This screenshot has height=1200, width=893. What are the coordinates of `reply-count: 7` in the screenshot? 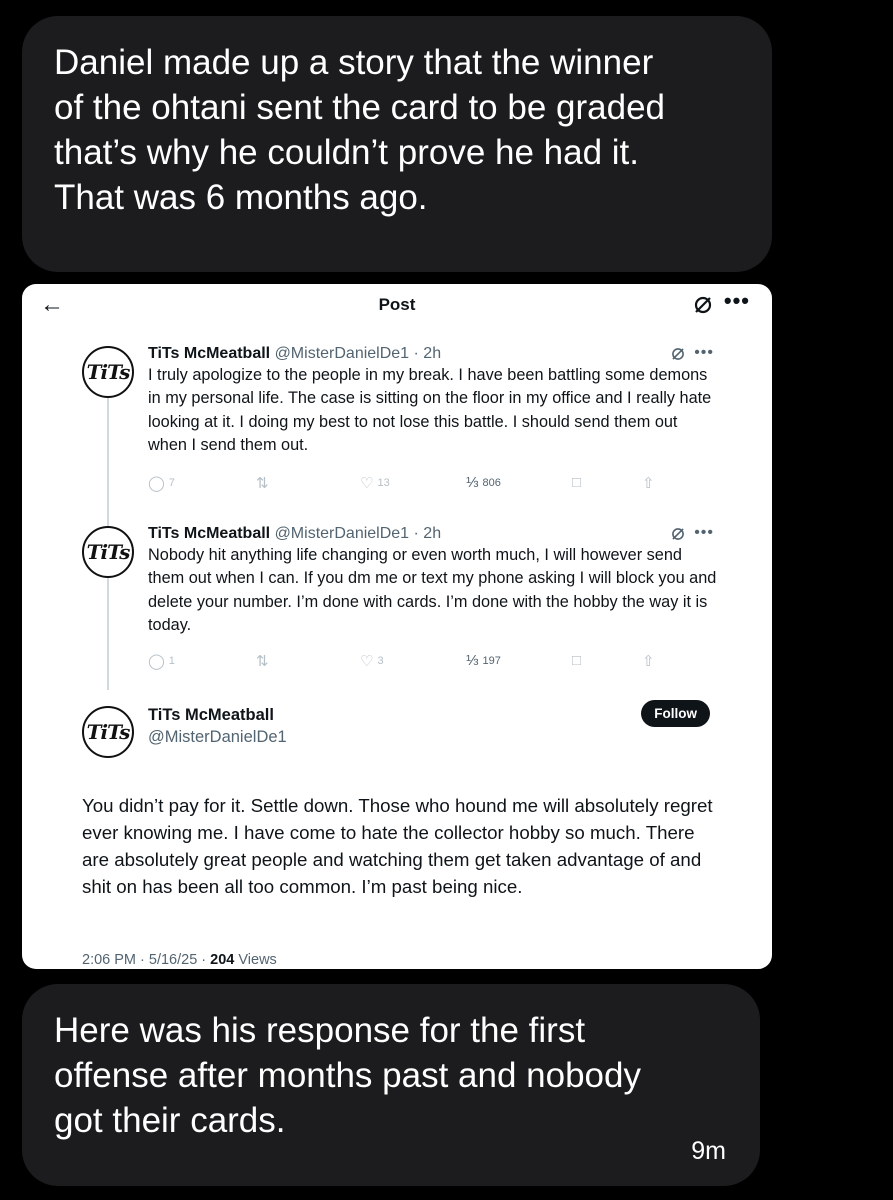 It's located at (171, 483).